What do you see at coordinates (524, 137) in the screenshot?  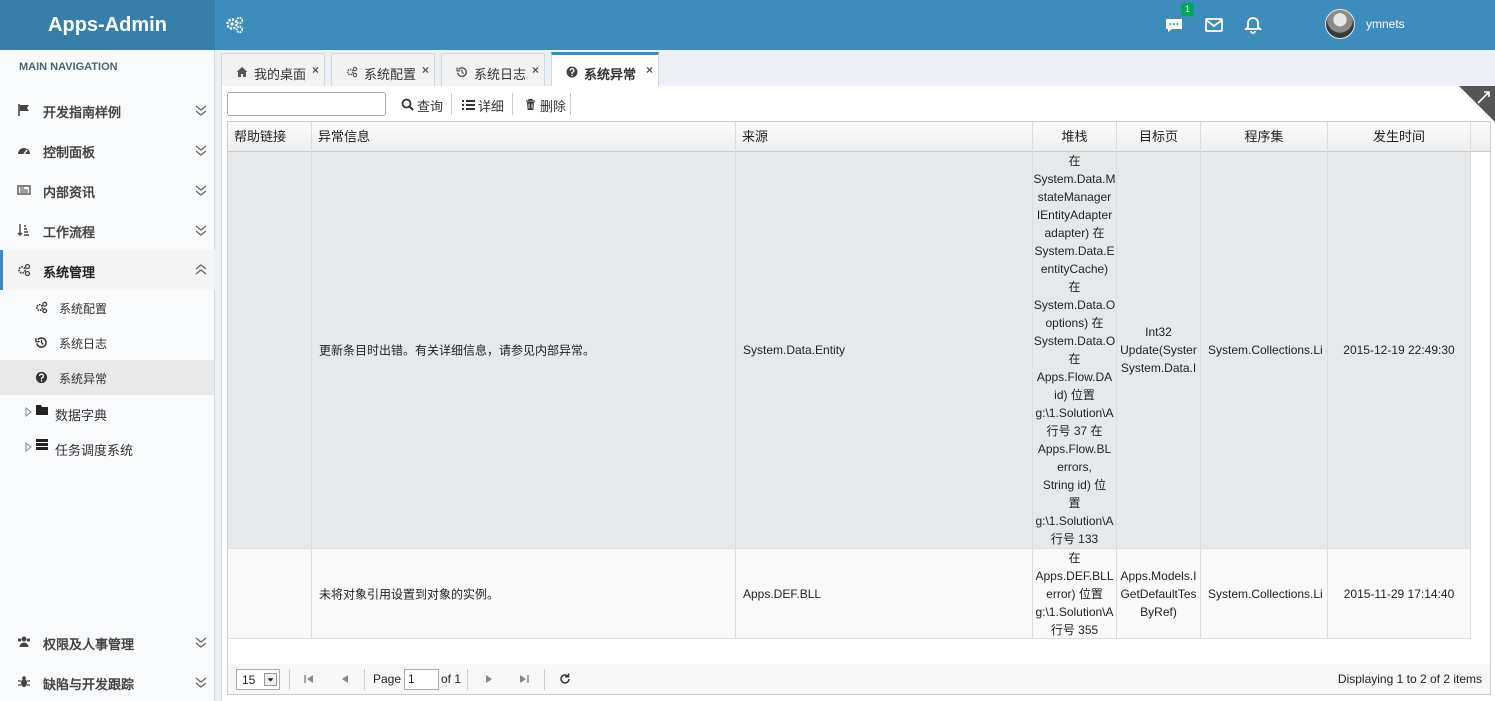 I see `column-header-message: 异常信息` at bounding box center [524, 137].